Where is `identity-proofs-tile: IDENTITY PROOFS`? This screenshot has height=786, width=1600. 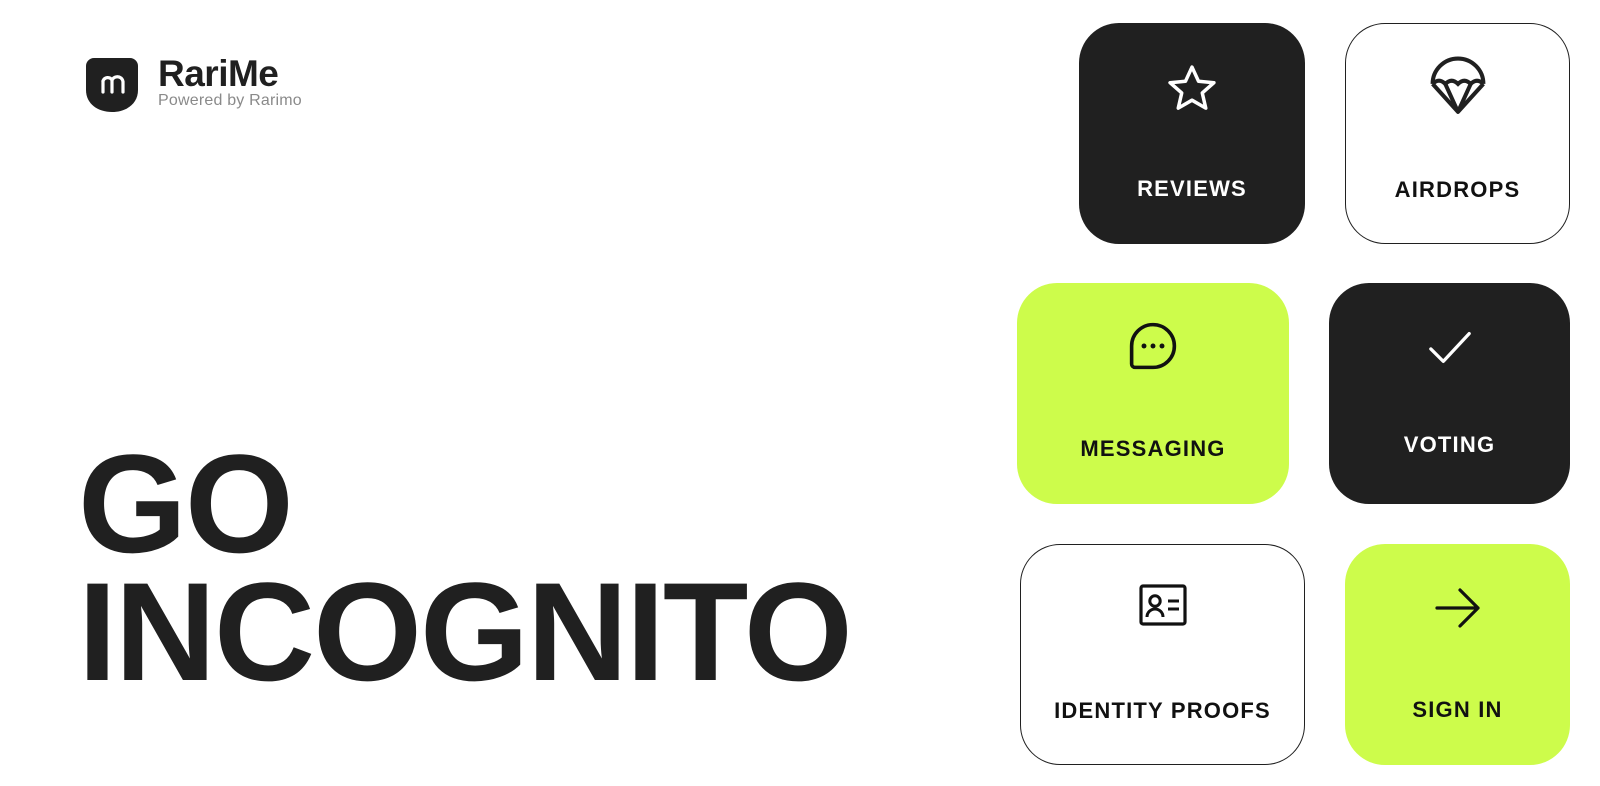 identity-proofs-tile: IDENTITY PROOFS is located at coordinates (1162, 654).